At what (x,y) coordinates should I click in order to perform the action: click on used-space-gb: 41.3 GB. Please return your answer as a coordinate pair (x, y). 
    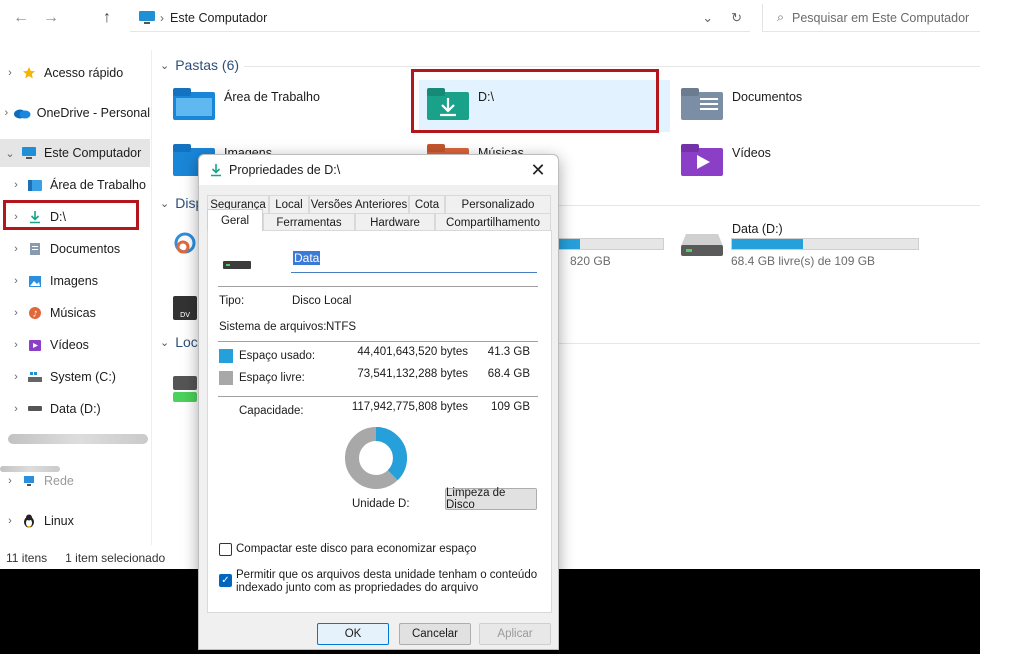
    Looking at the image, I should click on (508, 352).